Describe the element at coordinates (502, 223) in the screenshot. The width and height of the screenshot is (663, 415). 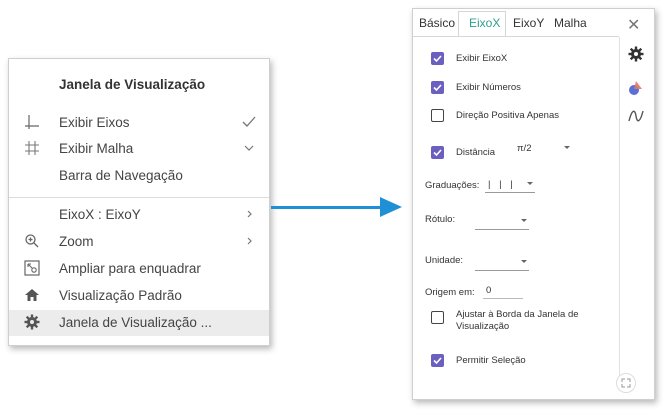
I see `axis-label-dropdown` at that location.